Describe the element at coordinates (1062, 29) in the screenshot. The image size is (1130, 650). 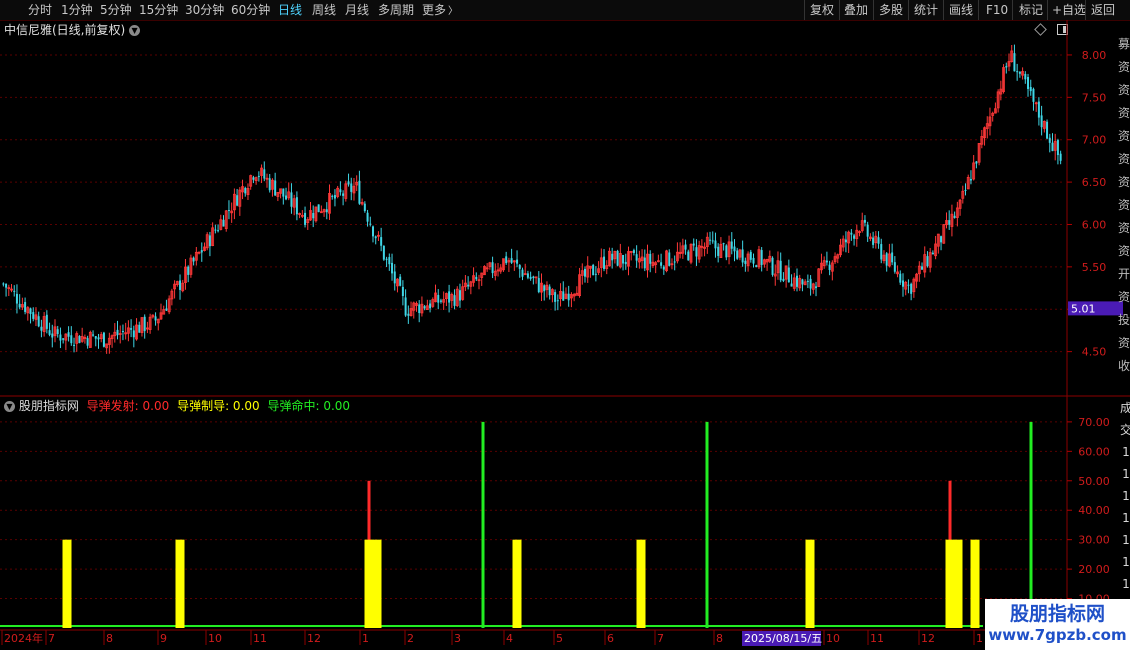
I see `window-toggle-icon` at that location.